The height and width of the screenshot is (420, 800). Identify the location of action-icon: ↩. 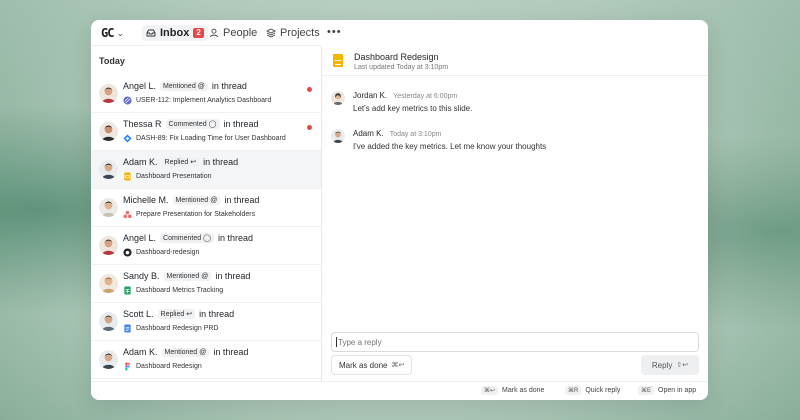
(189, 314).